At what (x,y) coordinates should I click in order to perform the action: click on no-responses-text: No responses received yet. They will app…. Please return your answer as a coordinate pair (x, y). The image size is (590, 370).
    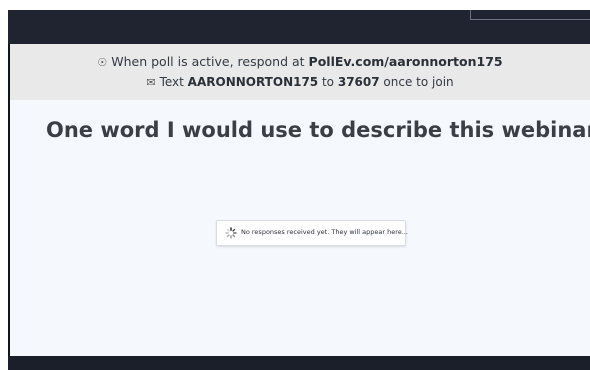
    Looking at the image, I should click on (324, 232).